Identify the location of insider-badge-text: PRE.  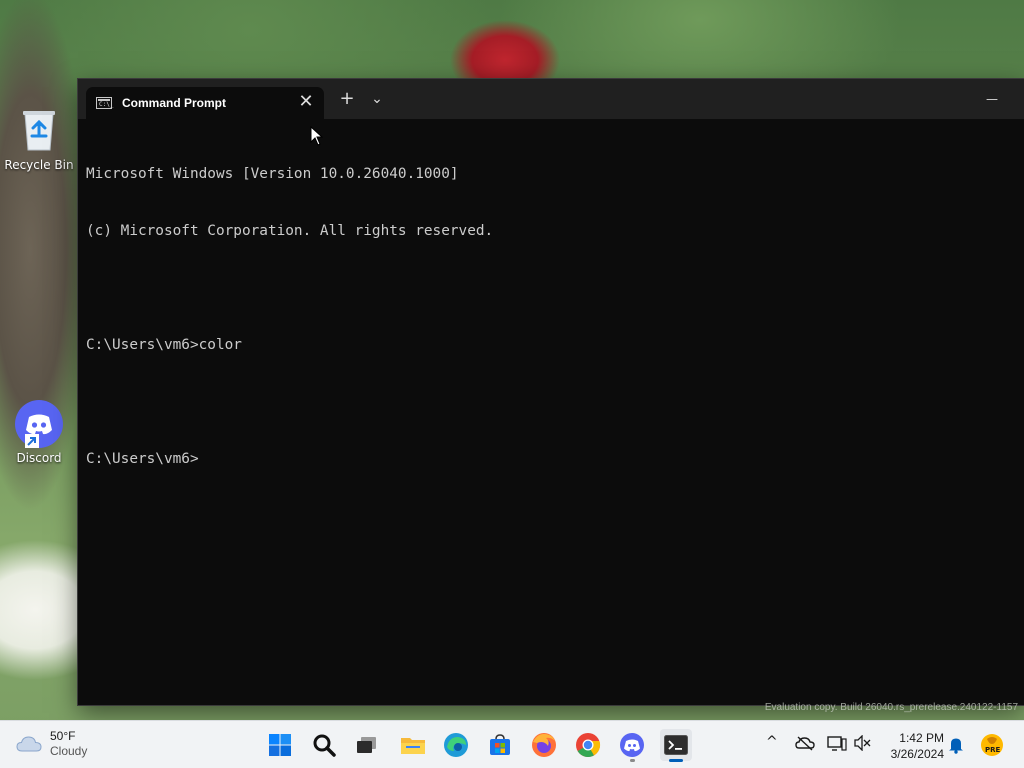
(993, 750).